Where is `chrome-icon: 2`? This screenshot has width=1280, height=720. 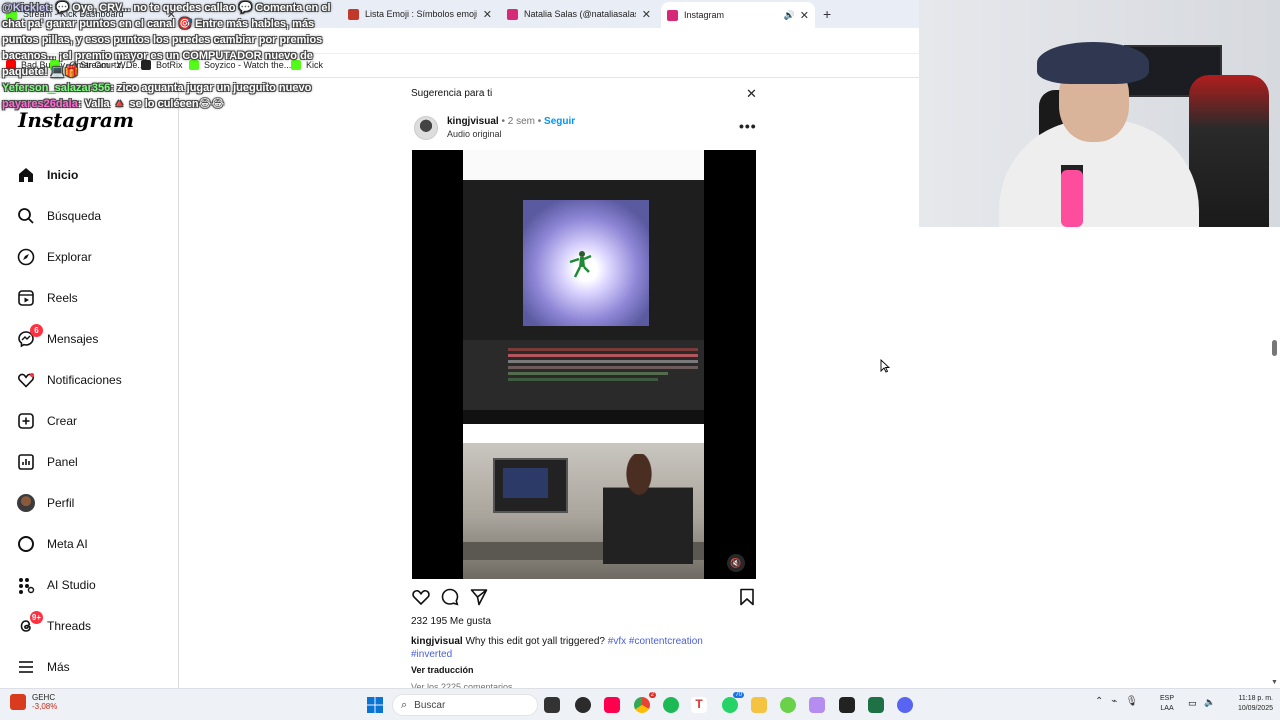 chrome-icon: 2 is located at coordinates (645, 702).